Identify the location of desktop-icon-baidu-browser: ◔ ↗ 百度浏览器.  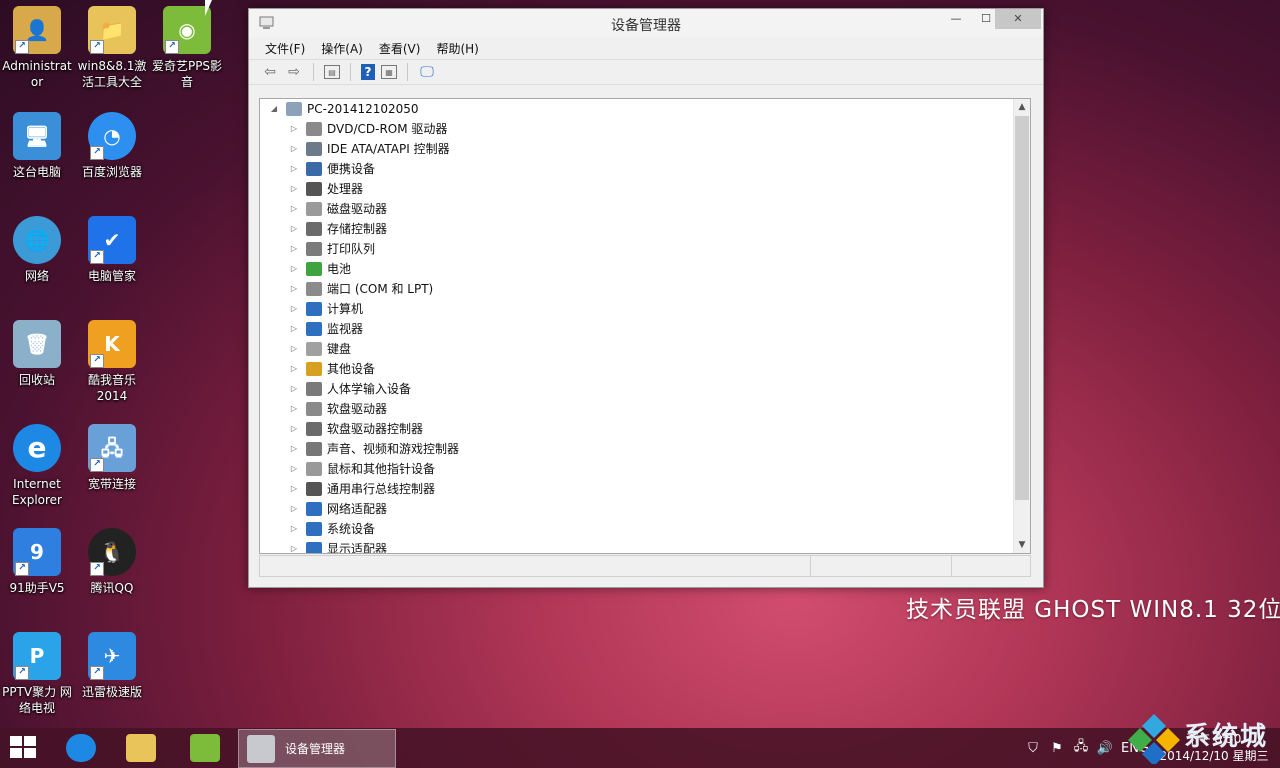
(112, 146).